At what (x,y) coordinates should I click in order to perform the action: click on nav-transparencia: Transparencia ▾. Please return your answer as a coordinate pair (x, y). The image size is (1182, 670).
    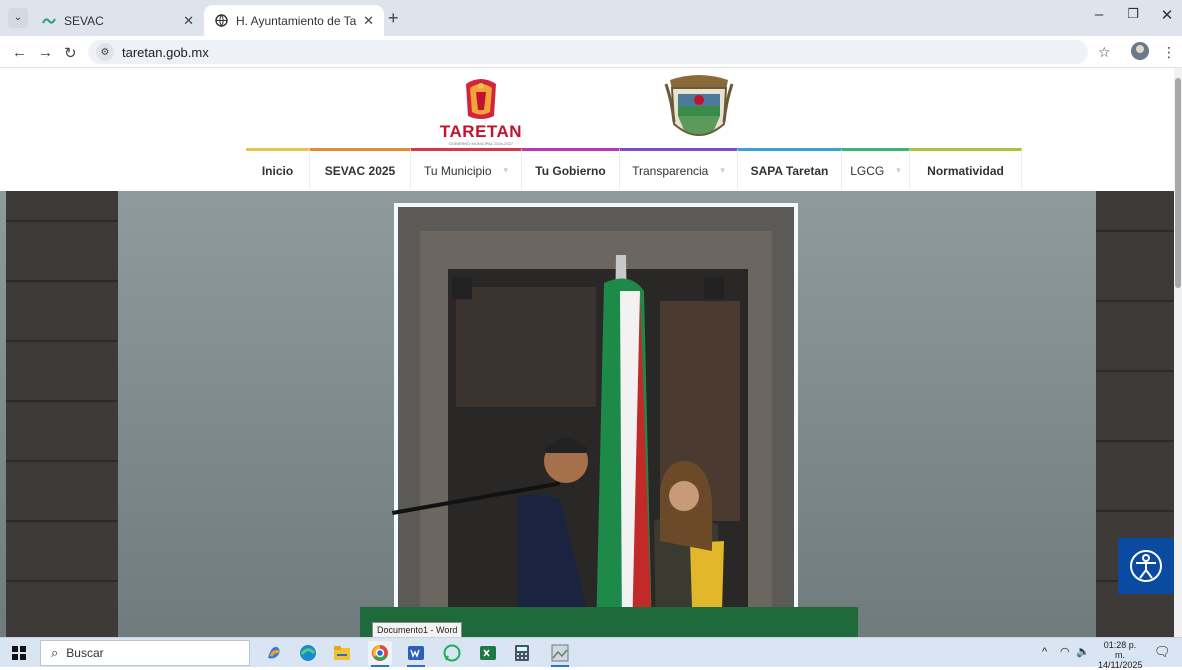
    Looking at the image, I should click on (679, 169).